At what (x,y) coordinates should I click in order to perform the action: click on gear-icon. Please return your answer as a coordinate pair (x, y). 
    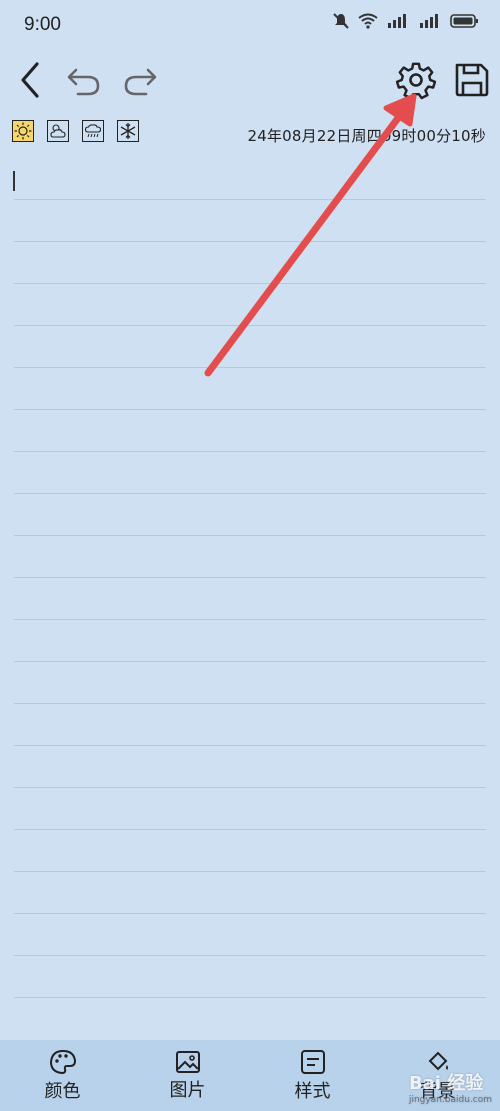
    Looking at the image, I should click on (416, 81).